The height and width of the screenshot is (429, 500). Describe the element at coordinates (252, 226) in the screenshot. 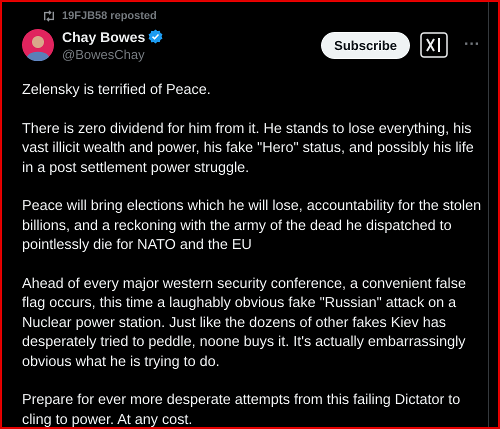

I see `post-paragraph: Peace will bring elections which he will lose, accountability for the stolen billions, and a reckoning with the army of the dead he dispatched to pointlessly die for NATO and the EU` at that location.